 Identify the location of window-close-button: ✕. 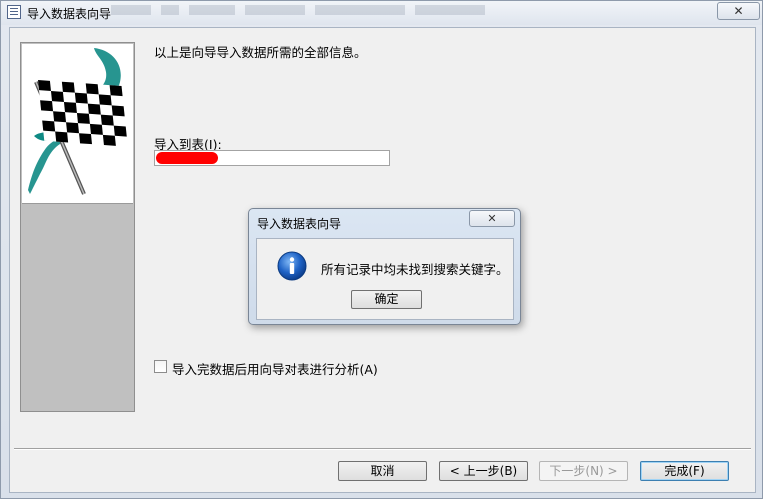
(738, 11).